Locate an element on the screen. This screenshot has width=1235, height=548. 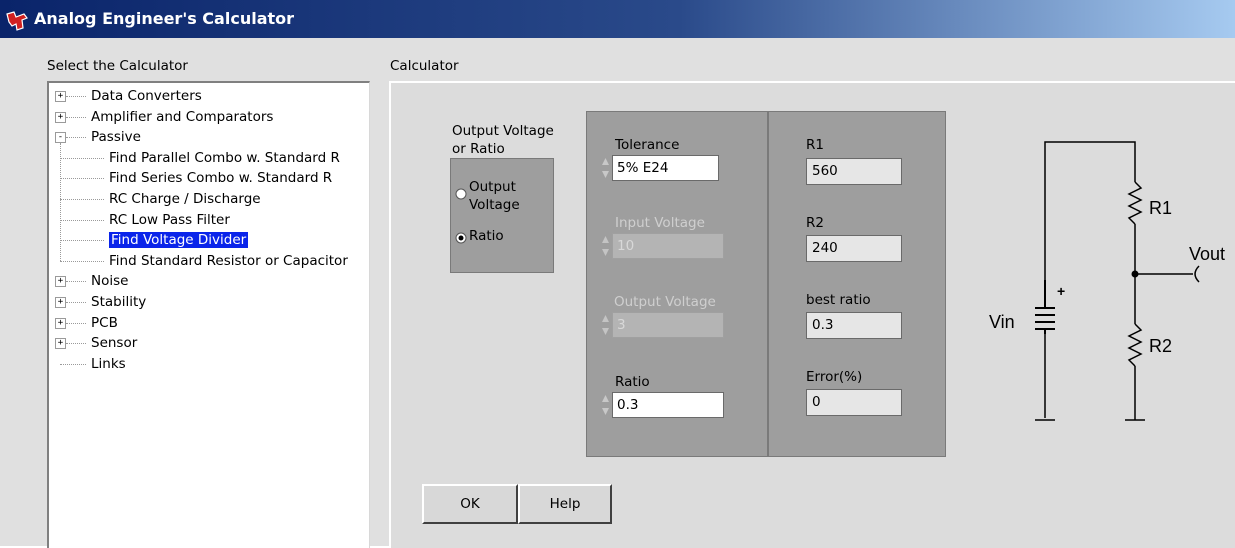
outputs-panel: R1 560 R2 240 best ratio 0.3 Error(%) 0 is located at coordinates (857, 284).